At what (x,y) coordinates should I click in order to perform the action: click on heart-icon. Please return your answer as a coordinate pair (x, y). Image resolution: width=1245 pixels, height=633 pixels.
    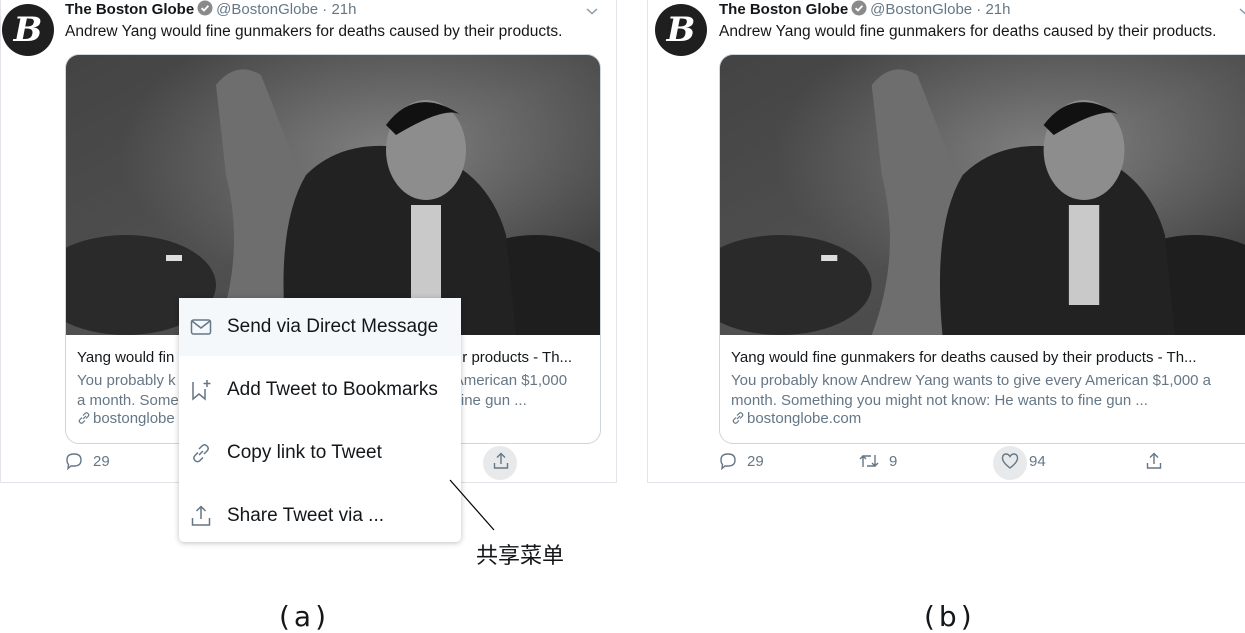
    Looking at the image, I should click on (1010, 461).